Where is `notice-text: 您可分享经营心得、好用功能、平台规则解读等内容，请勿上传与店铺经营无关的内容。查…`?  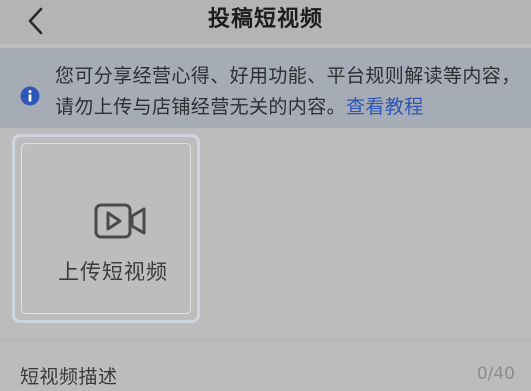 notice-text: 您可分享经营心得、好用功能、平台规则解读等内容，请勿上传与店铺经营无关的内容。查… is located at coordinates (290, 92).